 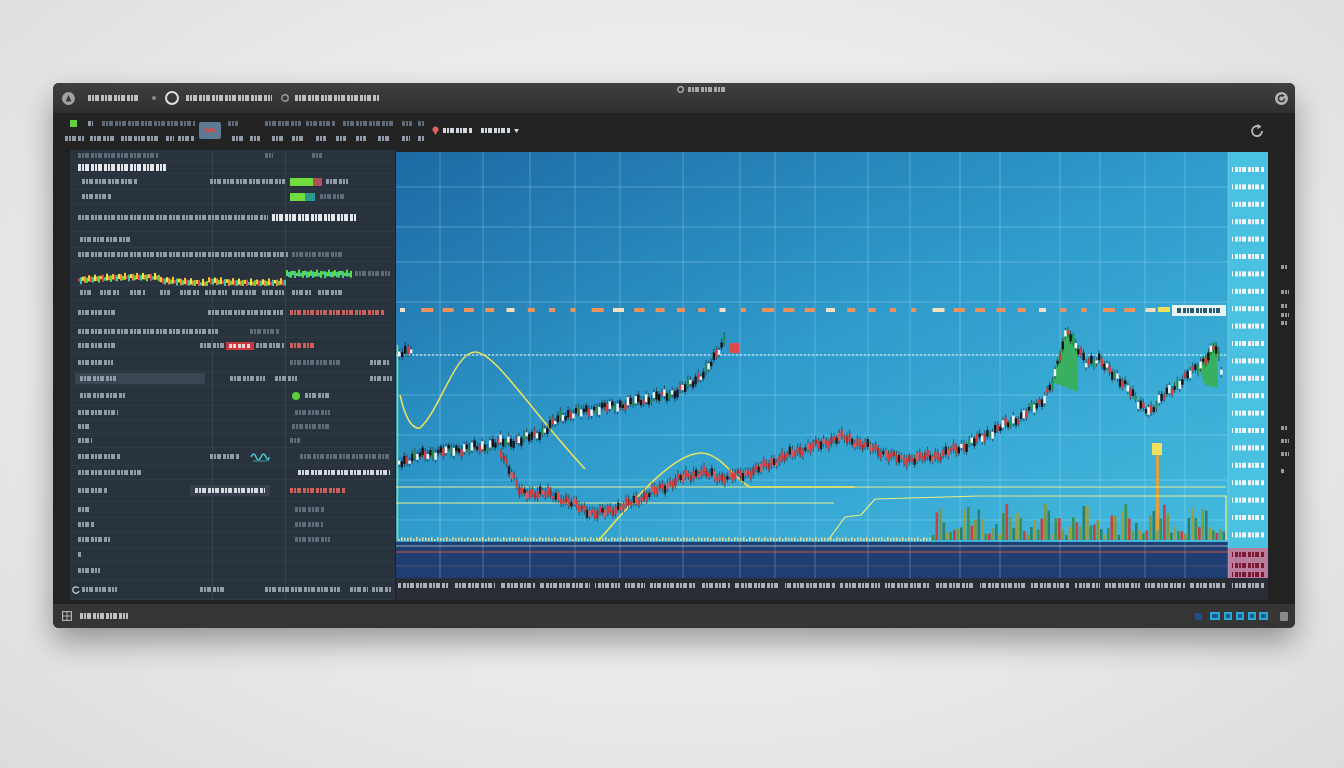 What do you see at coordinates (68, 98) in the screenshot?
I see `logo-icon` at bounding box center [68, 98].